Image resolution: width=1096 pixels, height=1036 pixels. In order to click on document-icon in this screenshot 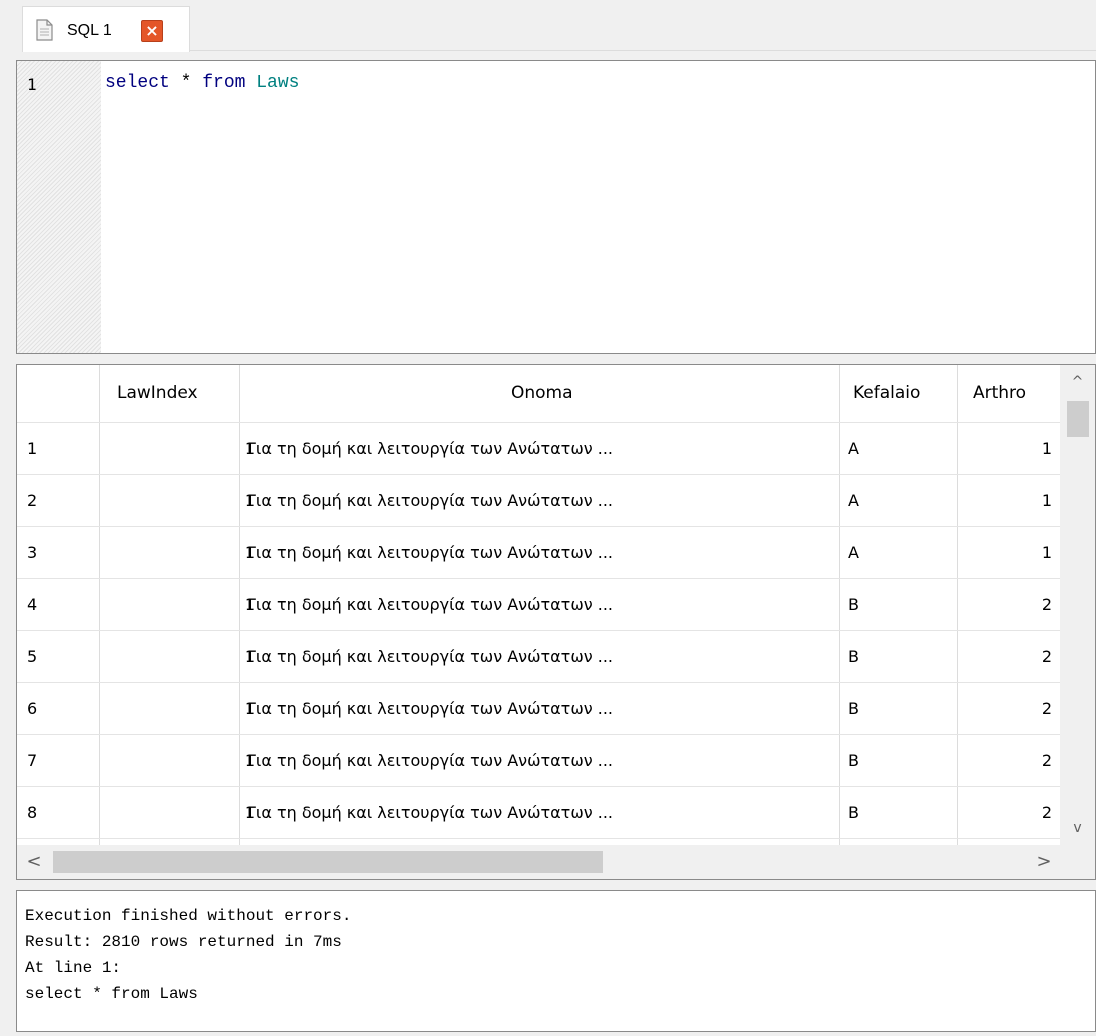, I will do `click(44, 30)`.